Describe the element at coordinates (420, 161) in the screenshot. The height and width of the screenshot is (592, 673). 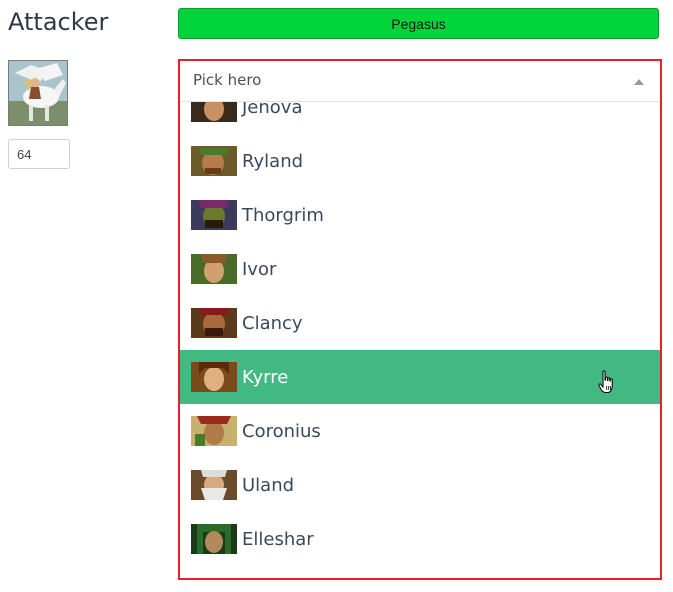
I see `hero-option-ryland: Ryland` at that location.